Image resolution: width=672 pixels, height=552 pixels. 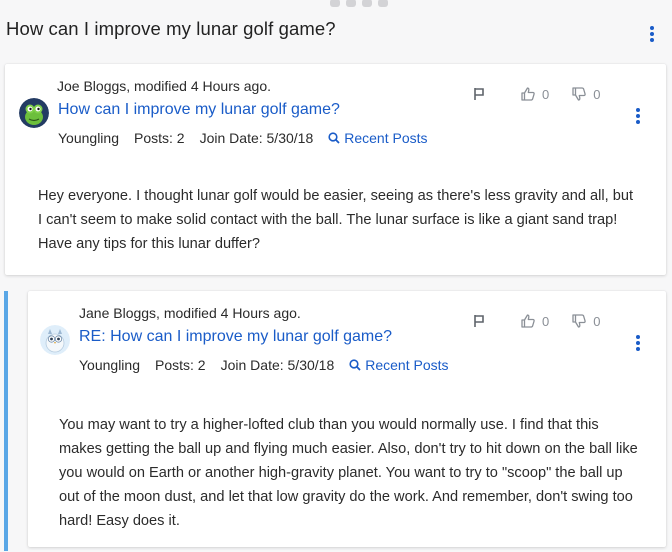 What do you see at coordinates (190, 313) in the screenshot?
I see `post-author-line: Jane Bloggs, modified 4 Hours ago.` at bounding box center [190, 313].